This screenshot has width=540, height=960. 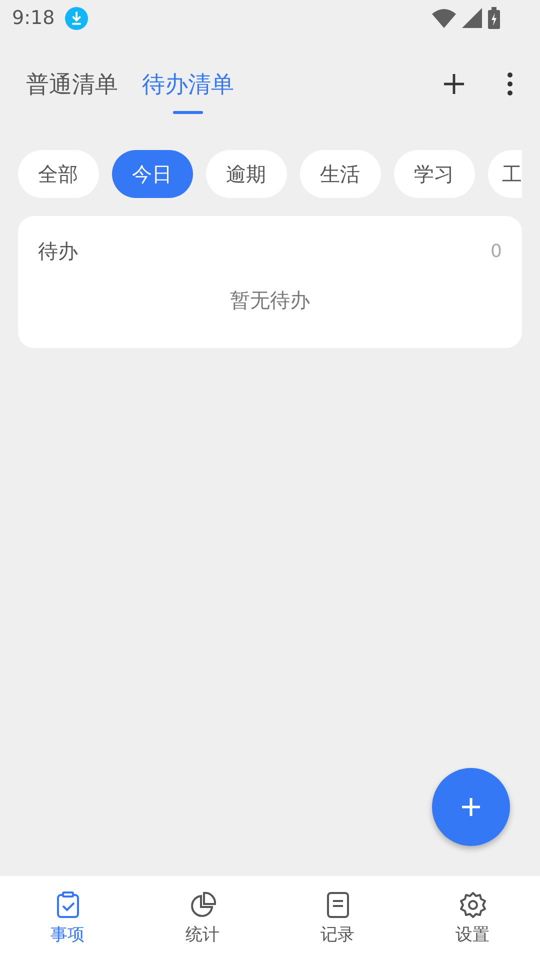 What do you see at coordinates (444, 18) in the screenshot?
I see `wifi-icon` at bounding box center [444, 18].